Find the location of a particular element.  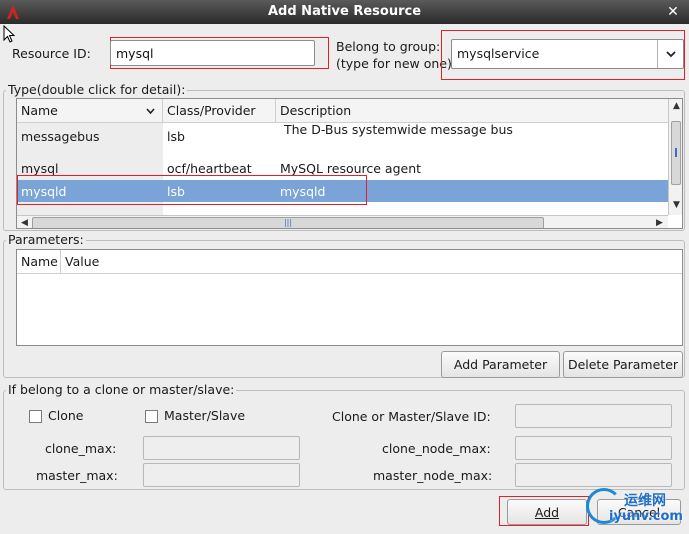

watermark-text-top: 运维网 is located at coordinates (645, 501).